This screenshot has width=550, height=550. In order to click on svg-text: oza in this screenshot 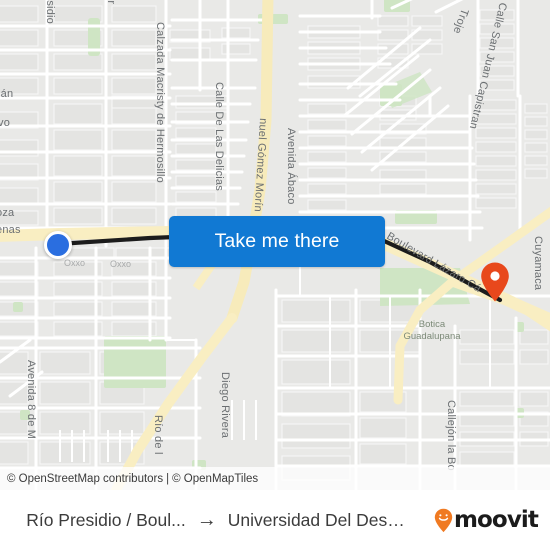, I will do `click(7, 213)`.